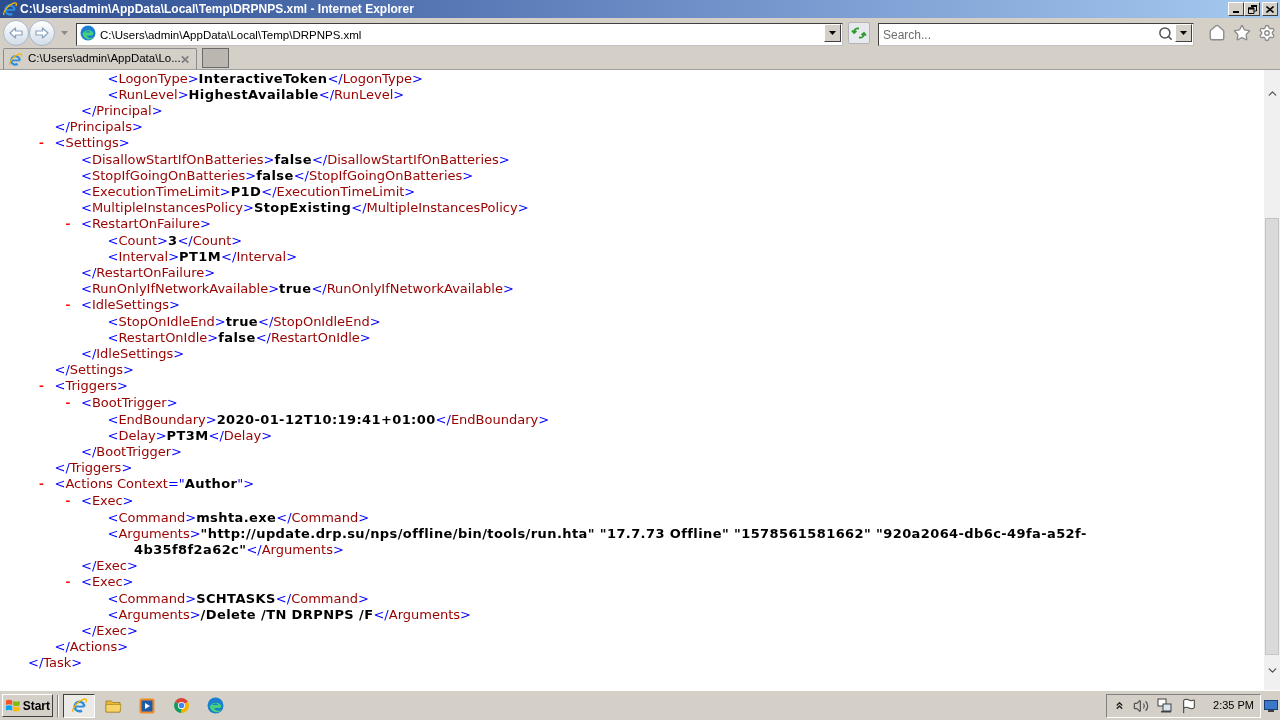 This screenshot has height=720, width=1280. I want to click on arrow-left-icon, so click(16, 33).